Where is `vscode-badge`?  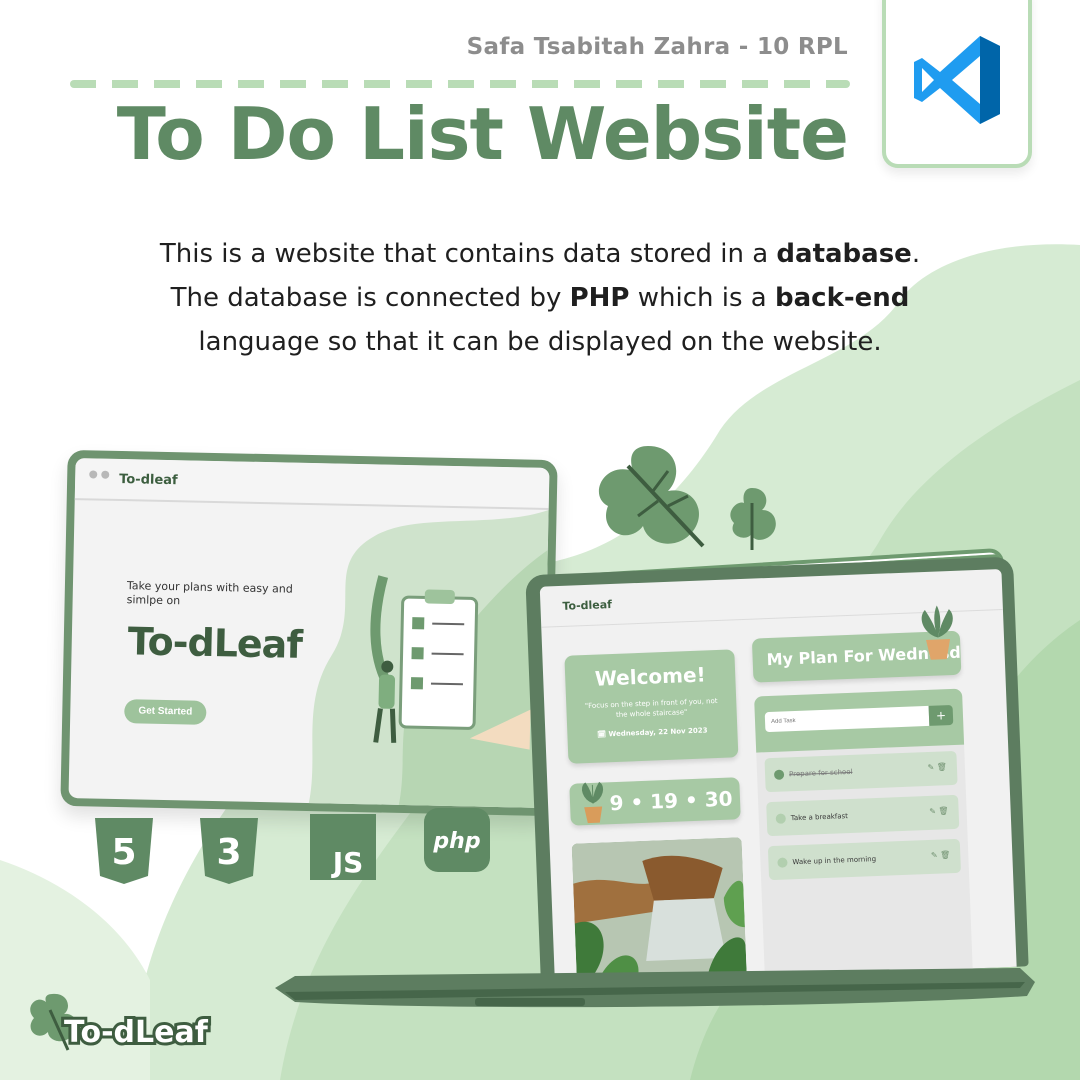
vscode-badge is located at coordinates (957, 84).